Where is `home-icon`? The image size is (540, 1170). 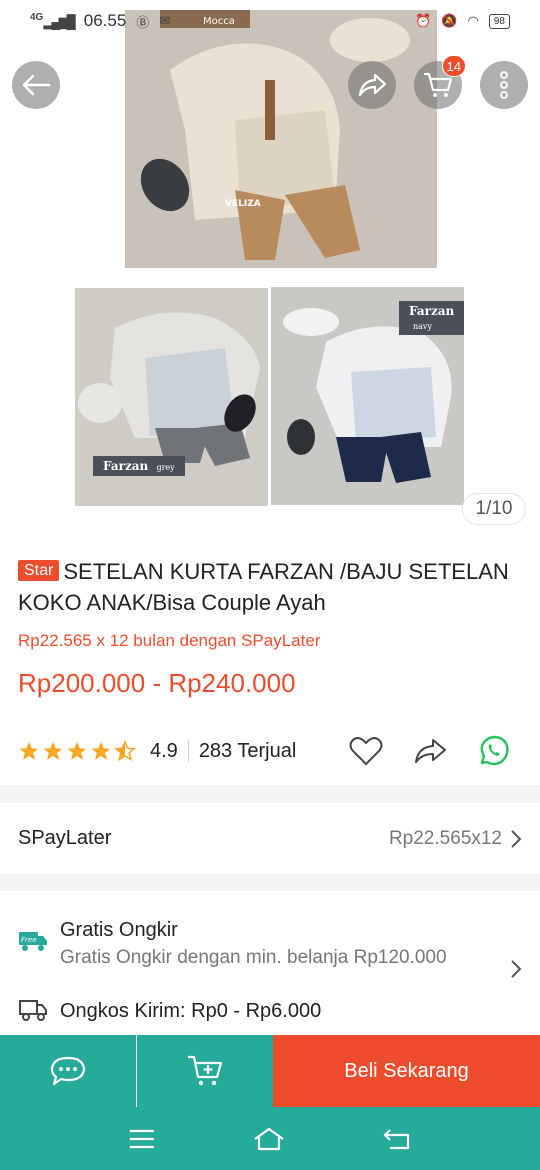 home-icon is located at coordinates (269, 1139).